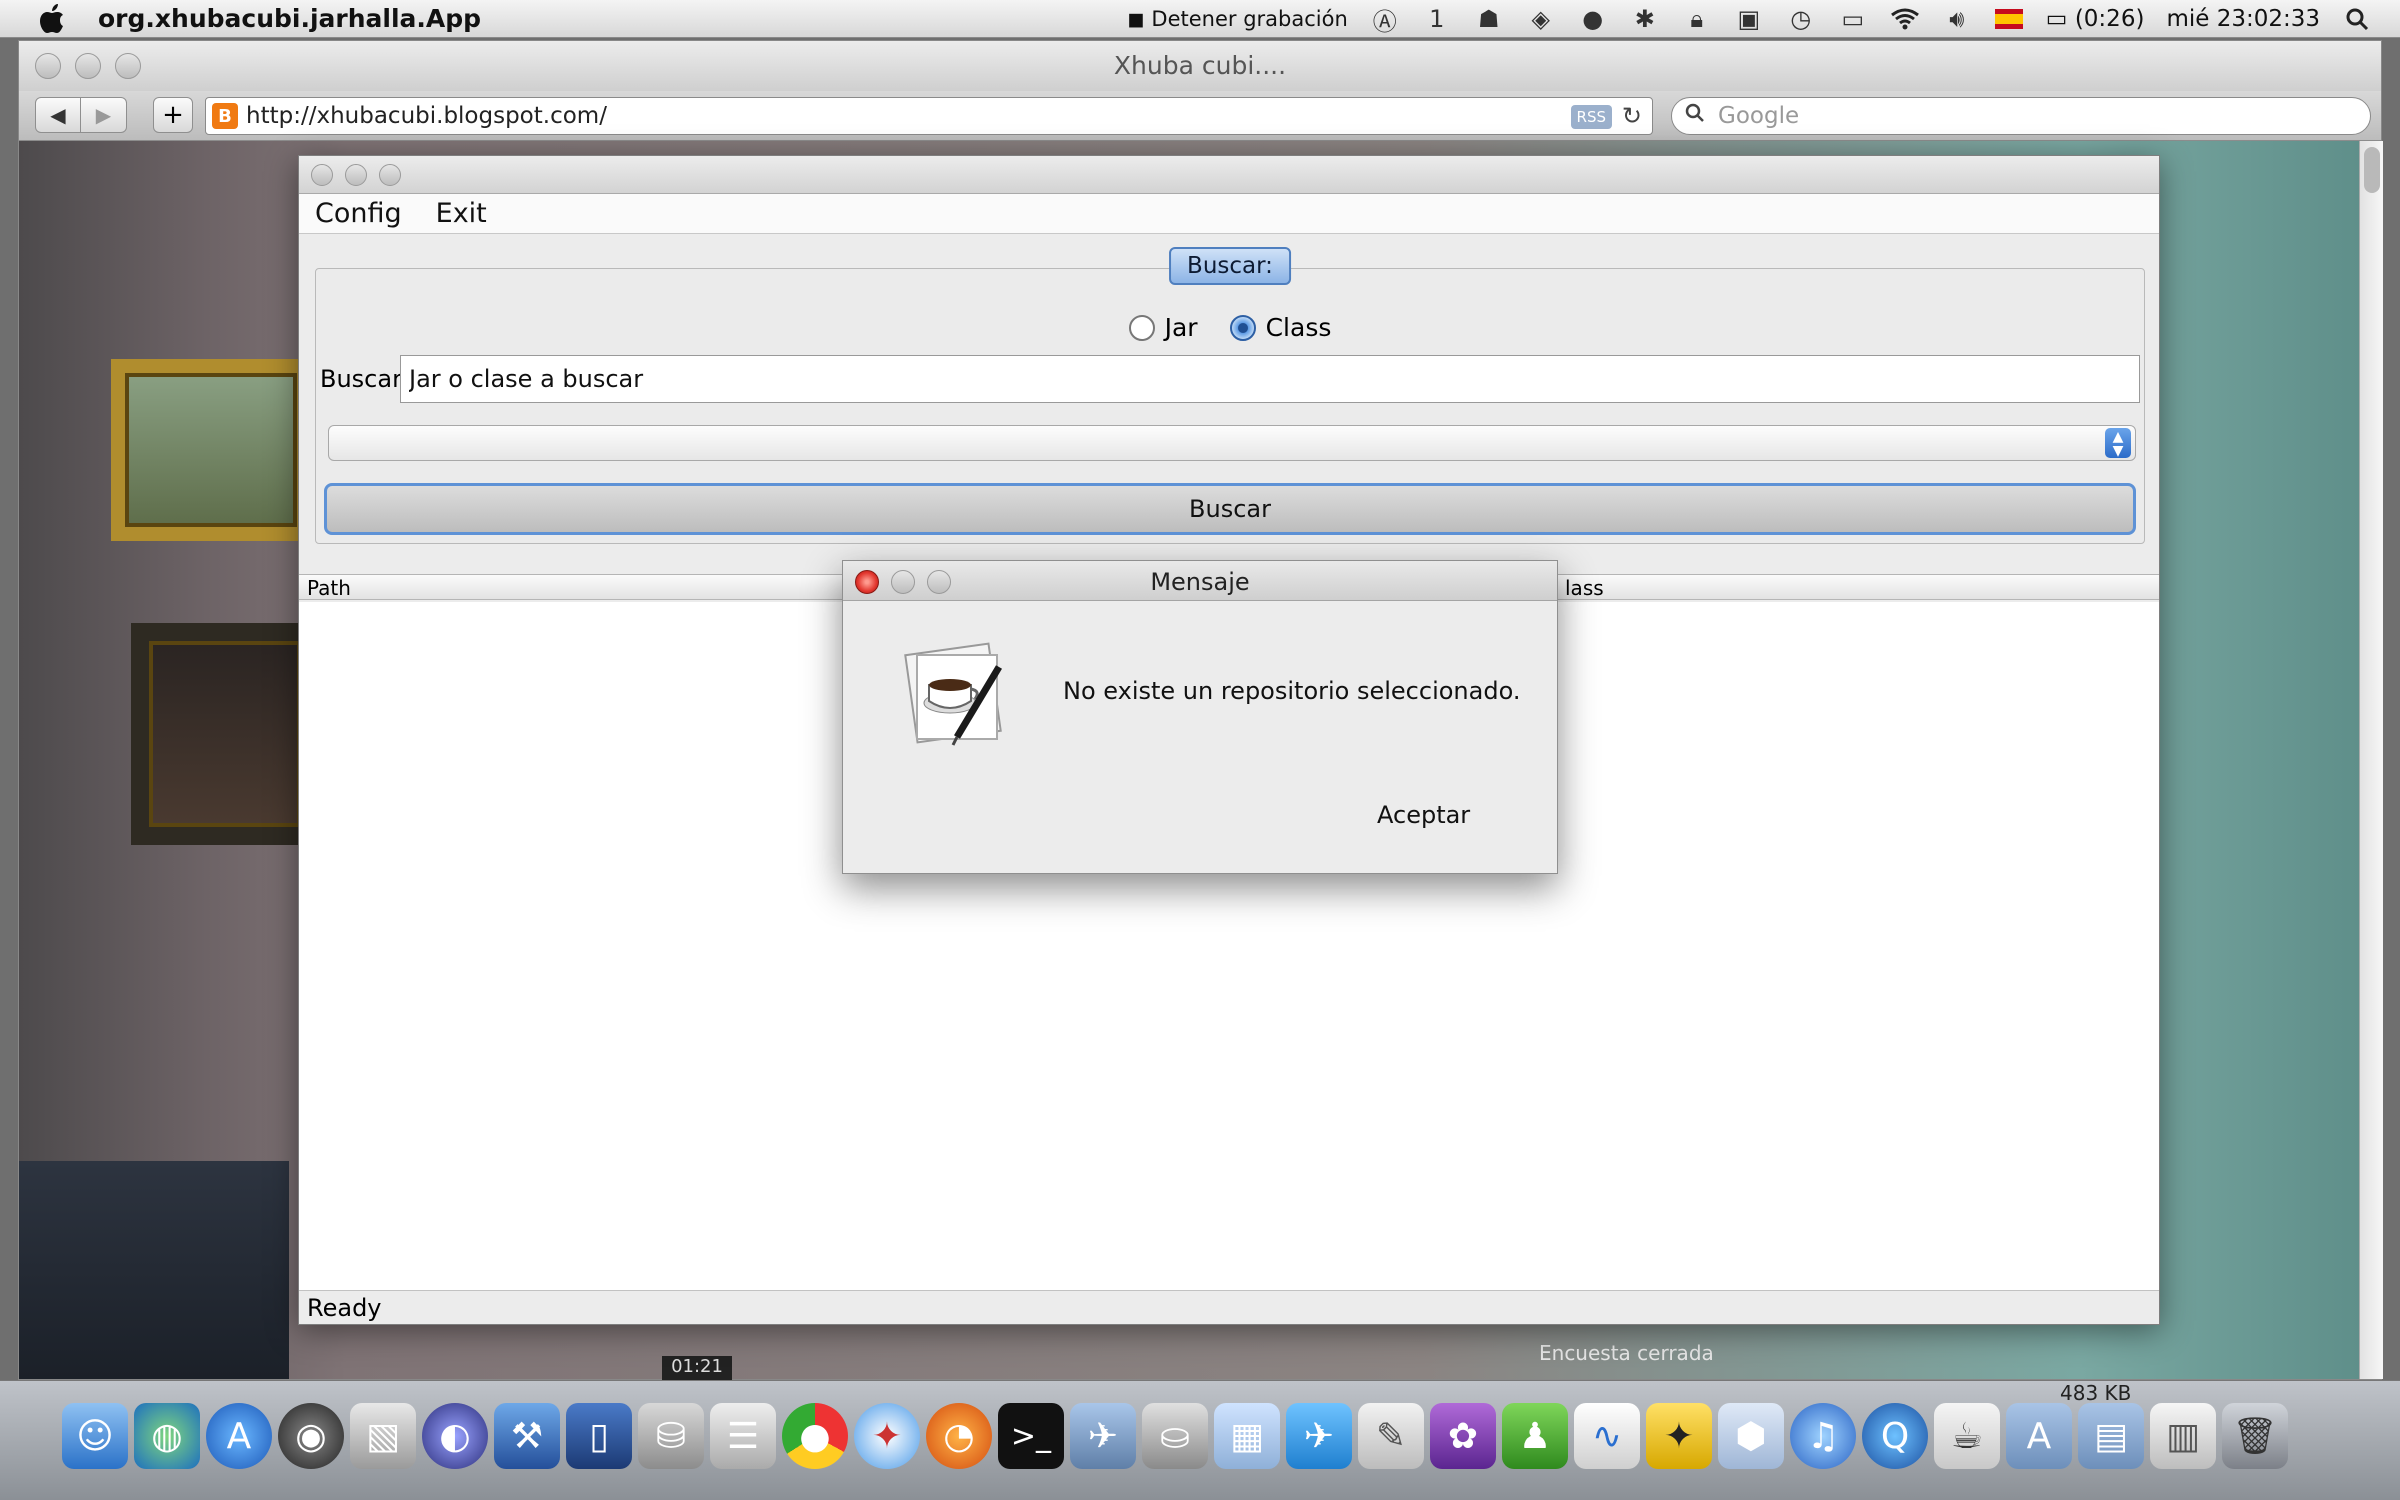 The width and height of the screenshot is (2400, 1500). Describe the element at coordinates (887, 1436) in the screenshot. I see `safari-icon: ✦` at that location.